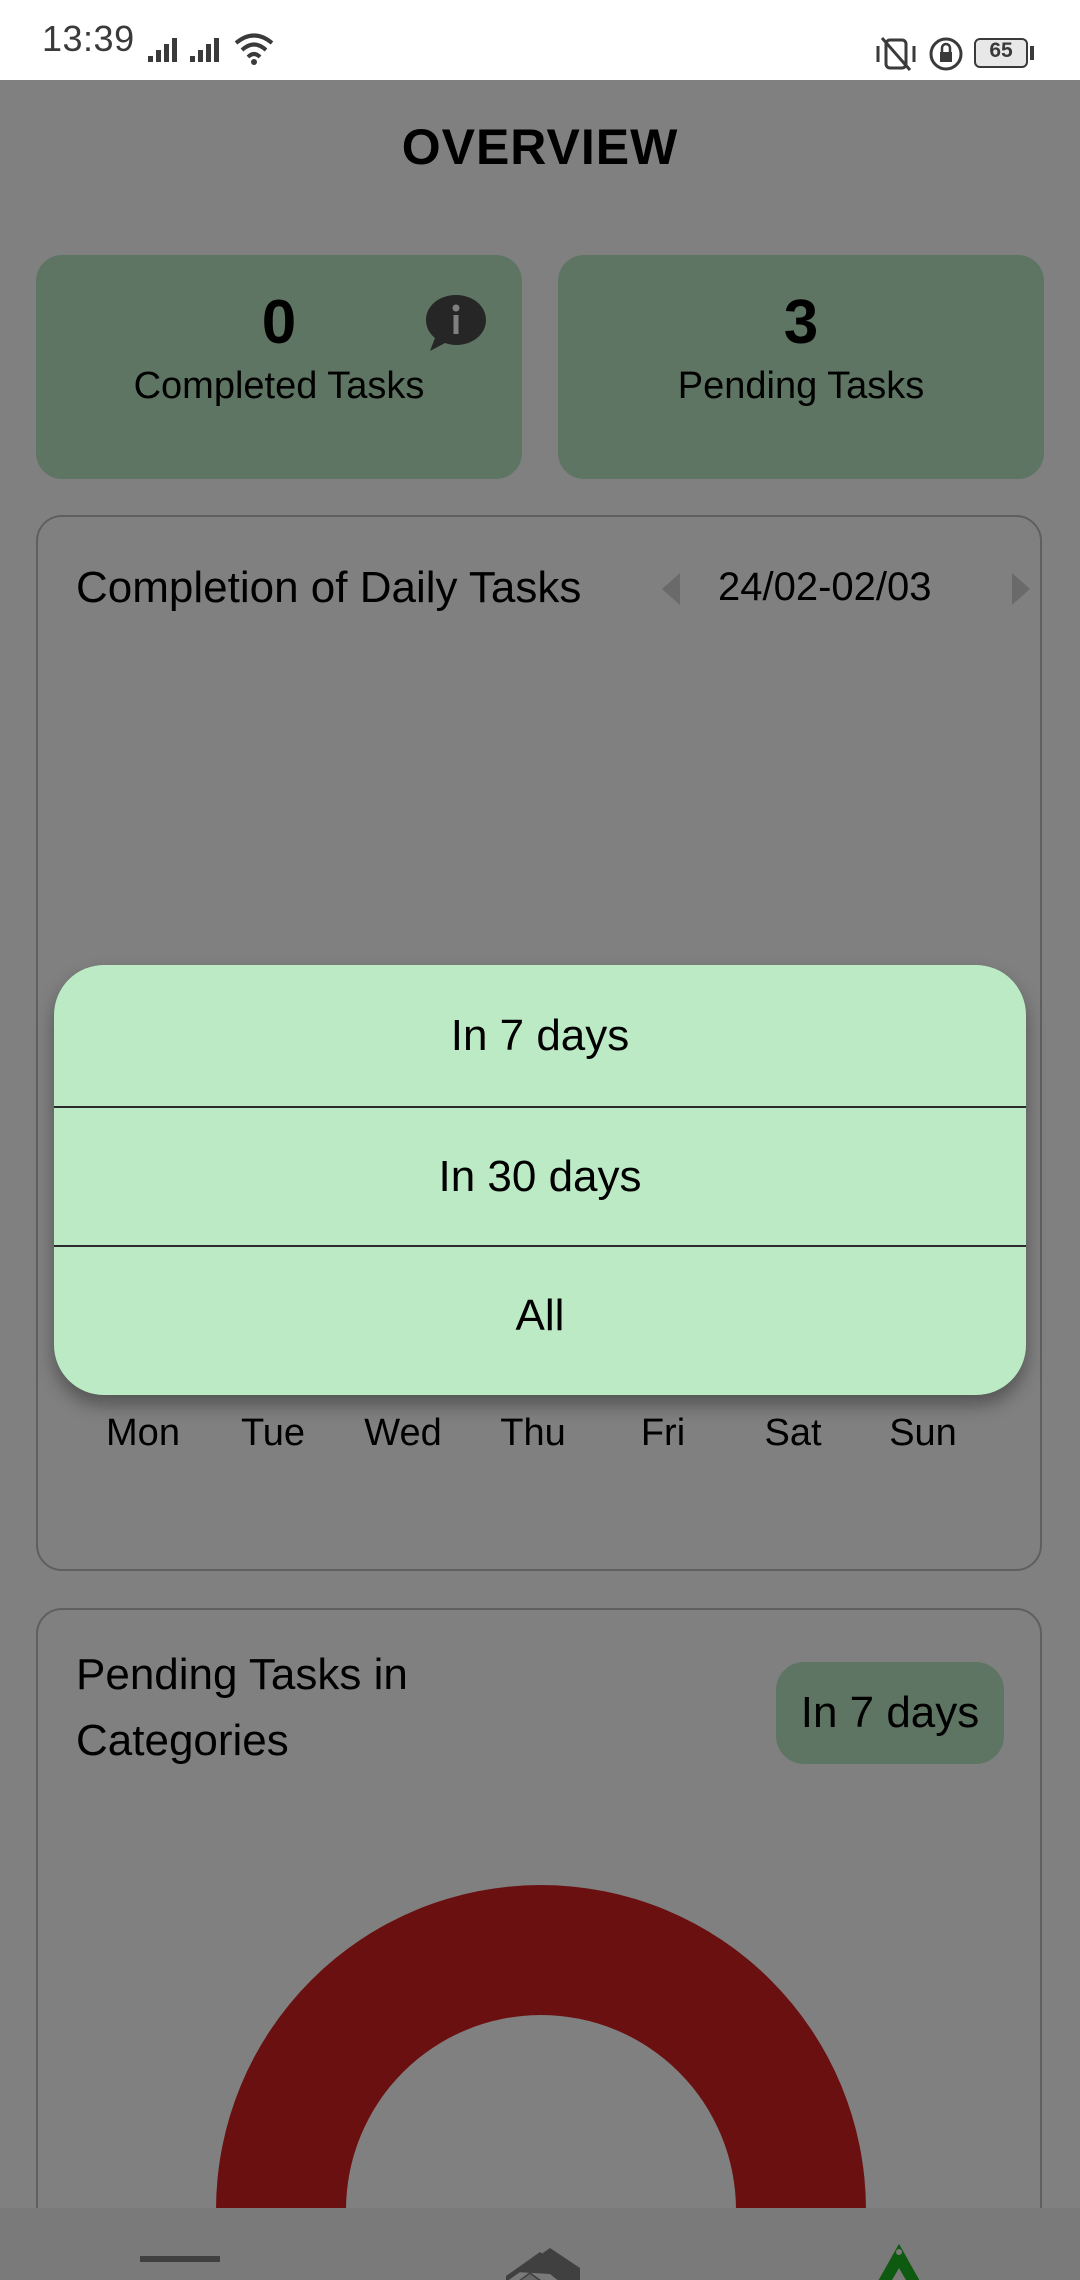  Describe the element at coordinates (801, 386) in the screenshot. I see `pending-tasks-label: Pending Tasks` at that location.